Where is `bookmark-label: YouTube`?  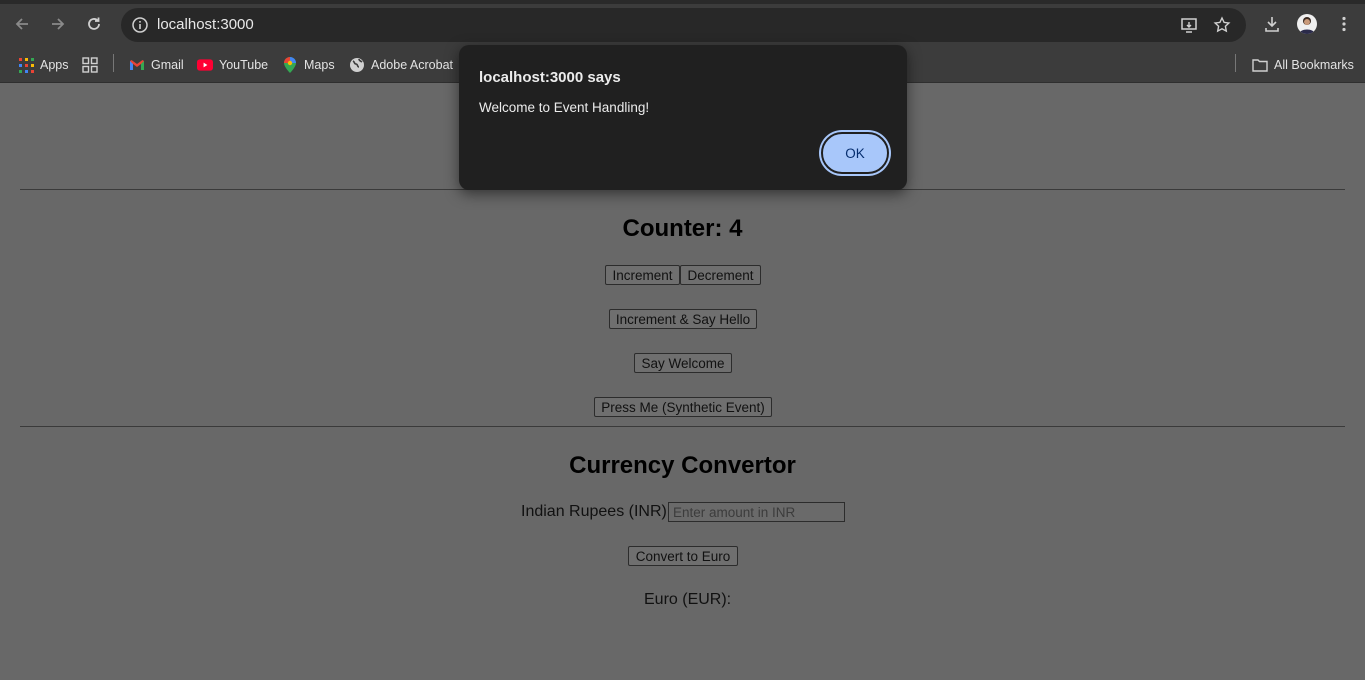 bookmark-label: YouTube is located at coordinates (244, 65).